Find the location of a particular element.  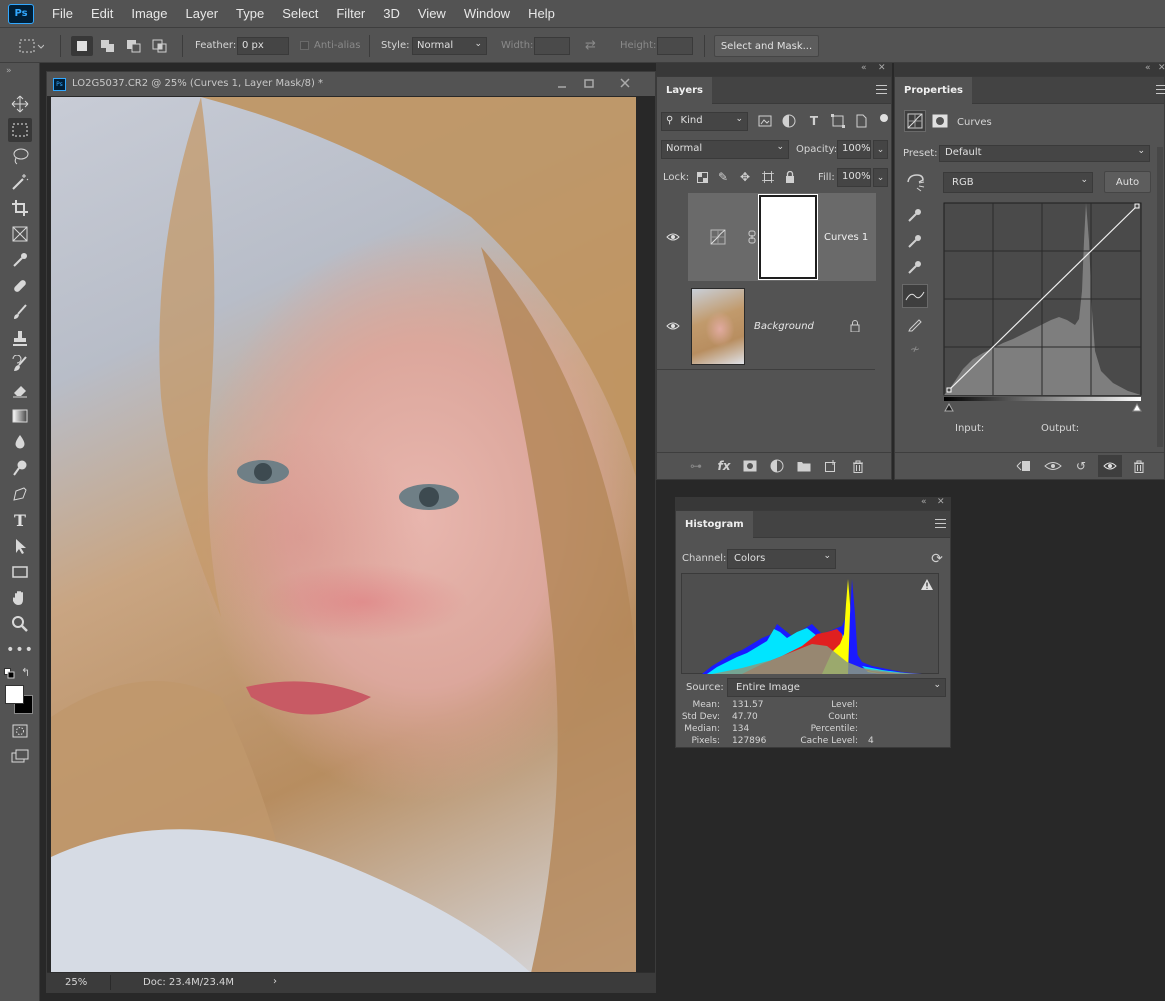

opacity-dropdown-icon: ⌄ is located at coordinates (880, 149).